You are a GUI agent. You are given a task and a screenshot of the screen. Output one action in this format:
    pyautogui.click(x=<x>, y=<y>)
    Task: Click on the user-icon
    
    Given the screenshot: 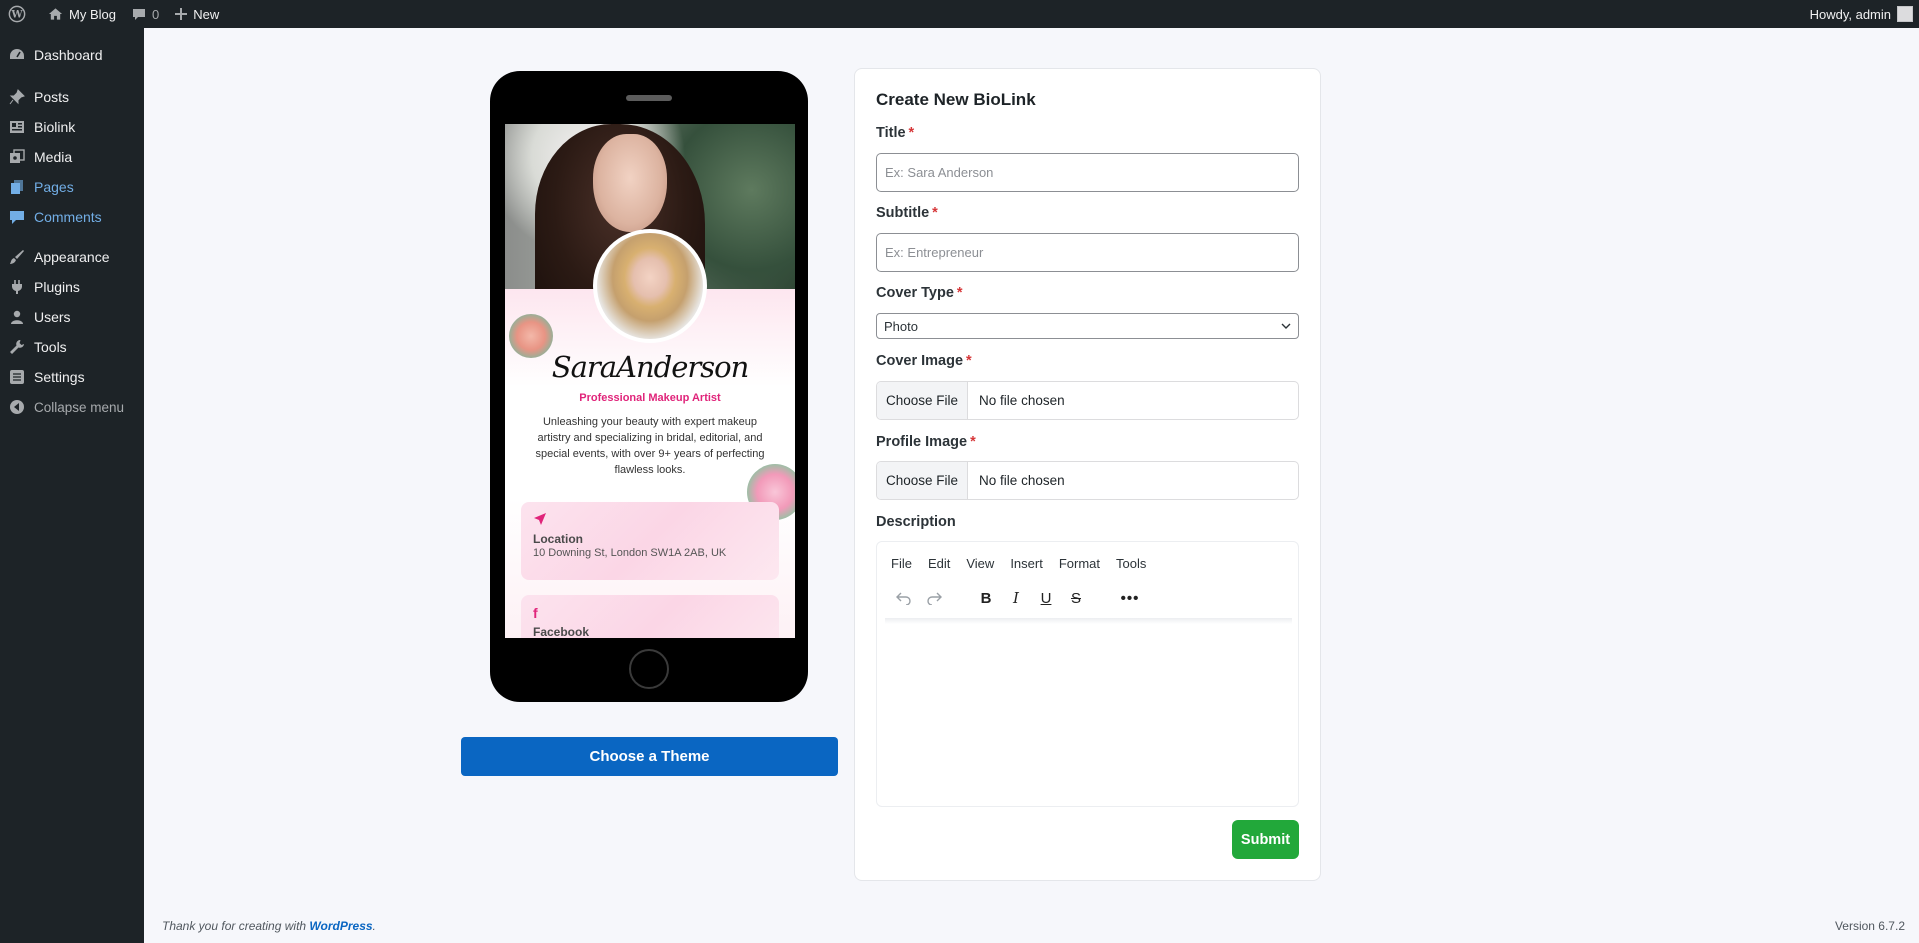 What is the action you would take?
    pyautogui.click(x=17, y=317)
    